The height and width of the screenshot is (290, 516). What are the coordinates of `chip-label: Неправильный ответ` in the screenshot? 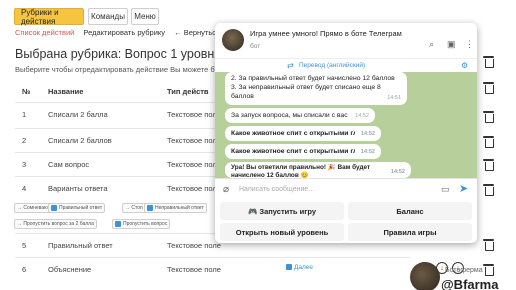 It's located at (179, 208).